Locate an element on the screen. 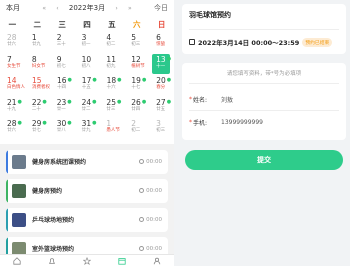  calendar-day-selected: 13● 十一 is located at coordinates (161, 64).